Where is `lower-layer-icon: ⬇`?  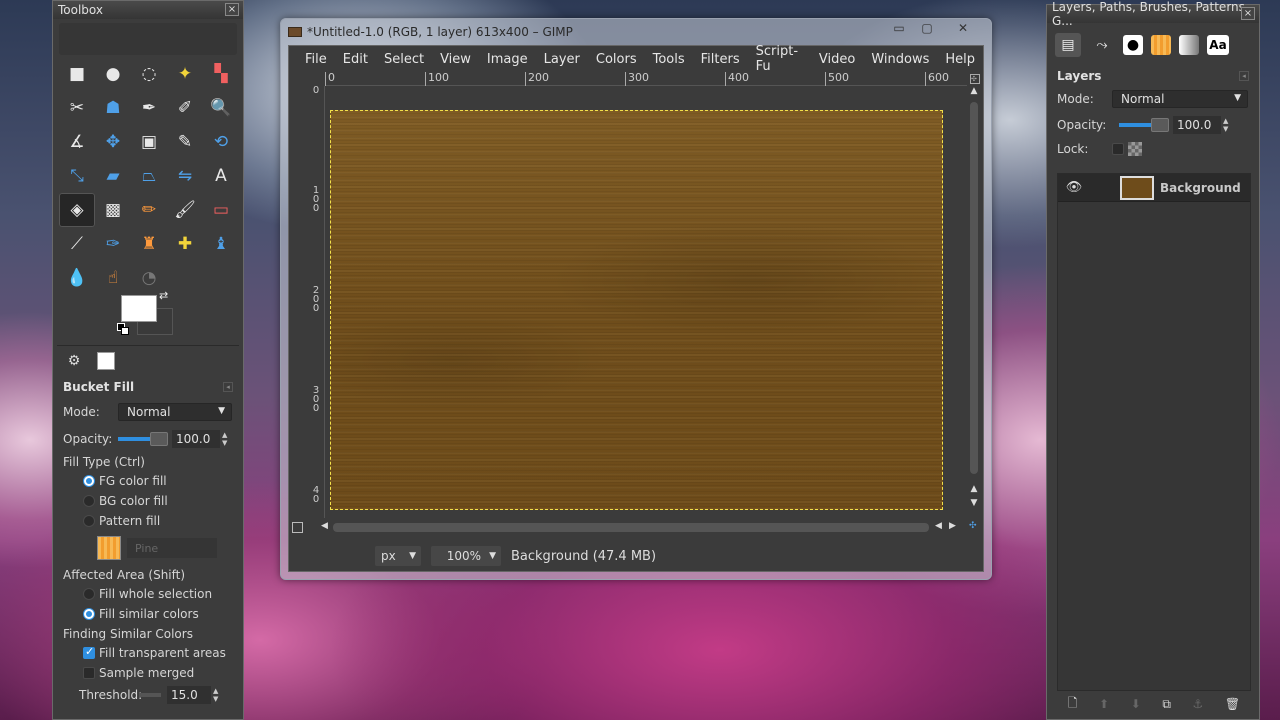
lower-layer-icon: ⬇ is located at coordinates (1136, 704).